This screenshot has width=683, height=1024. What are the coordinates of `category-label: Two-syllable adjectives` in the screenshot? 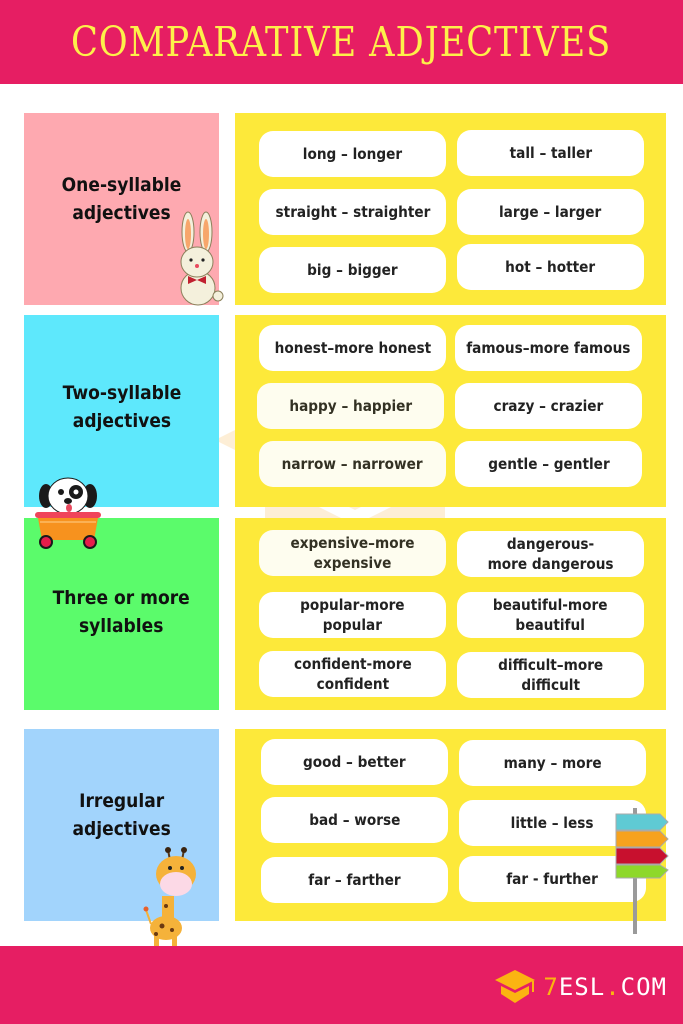 It's located at (121, 407).